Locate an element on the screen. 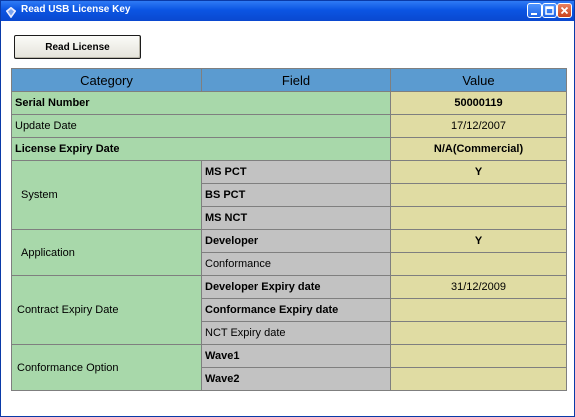  category-contract-expiry: Contract Expiry Date is located at coordinates (106, 310).